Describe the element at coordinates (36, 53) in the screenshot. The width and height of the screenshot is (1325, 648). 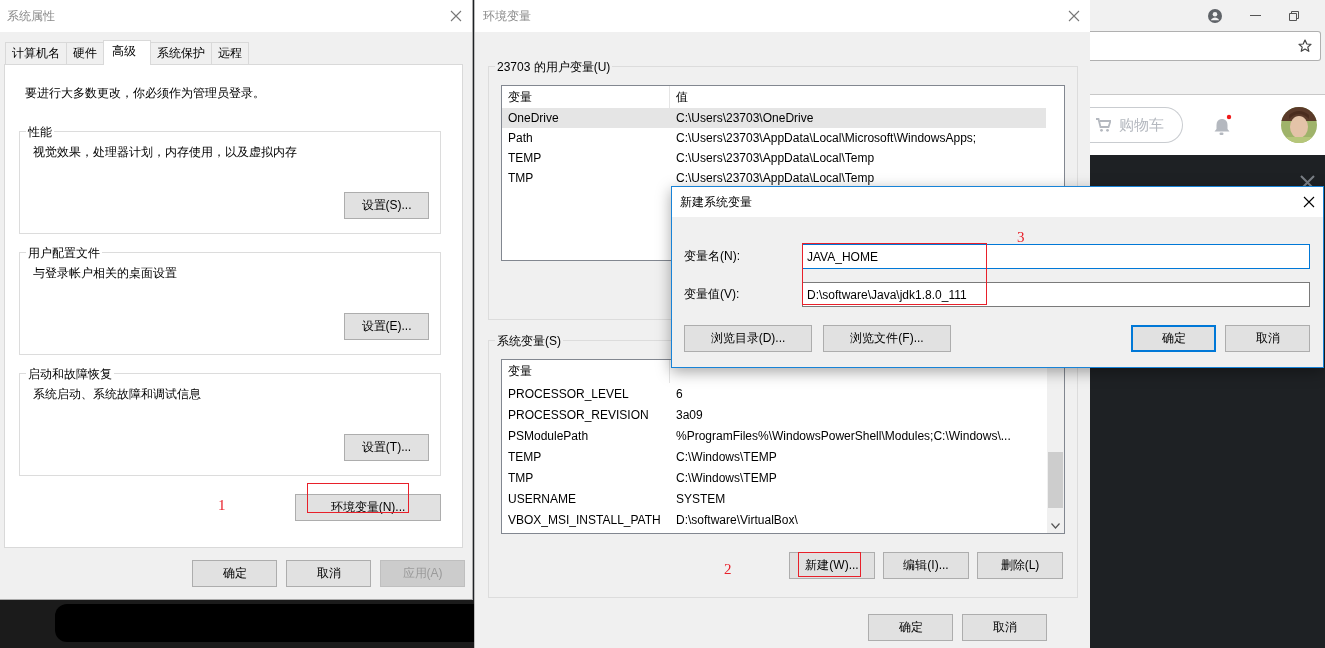
I see `tab: 计算机名` at that location.